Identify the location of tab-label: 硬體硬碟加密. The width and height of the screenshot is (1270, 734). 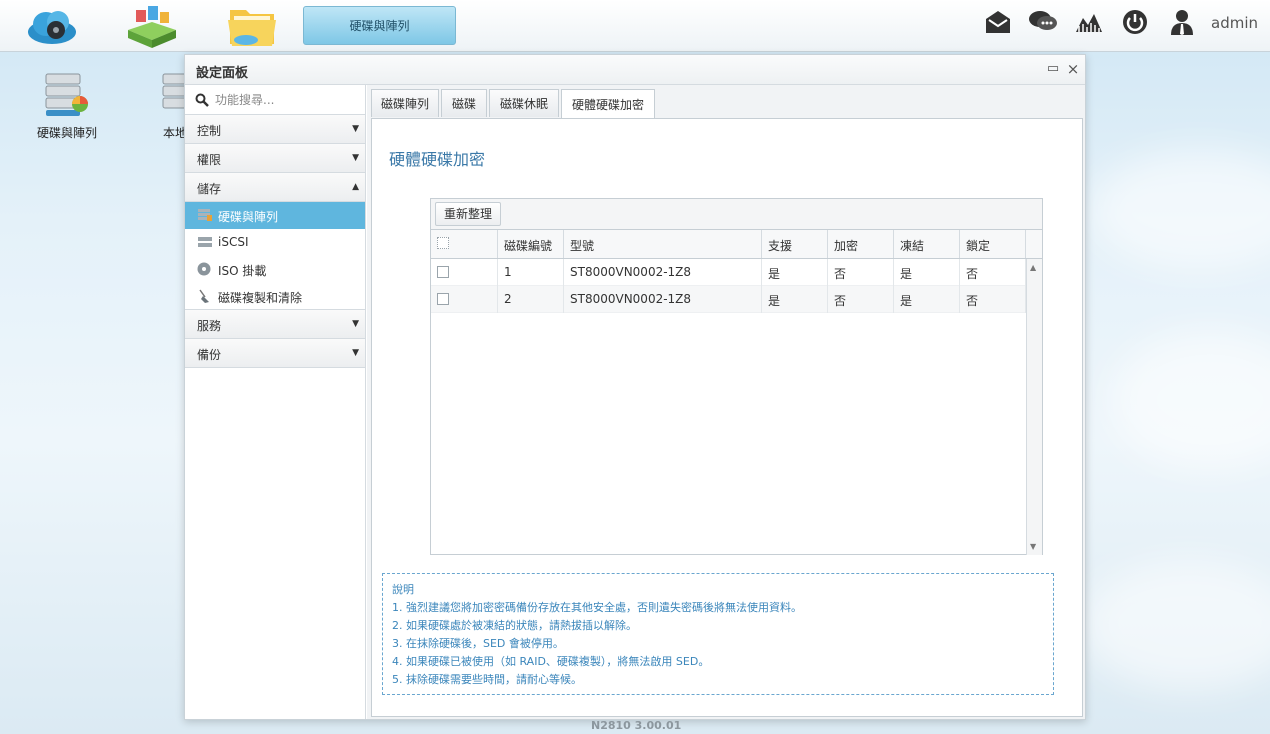
(607, 105).